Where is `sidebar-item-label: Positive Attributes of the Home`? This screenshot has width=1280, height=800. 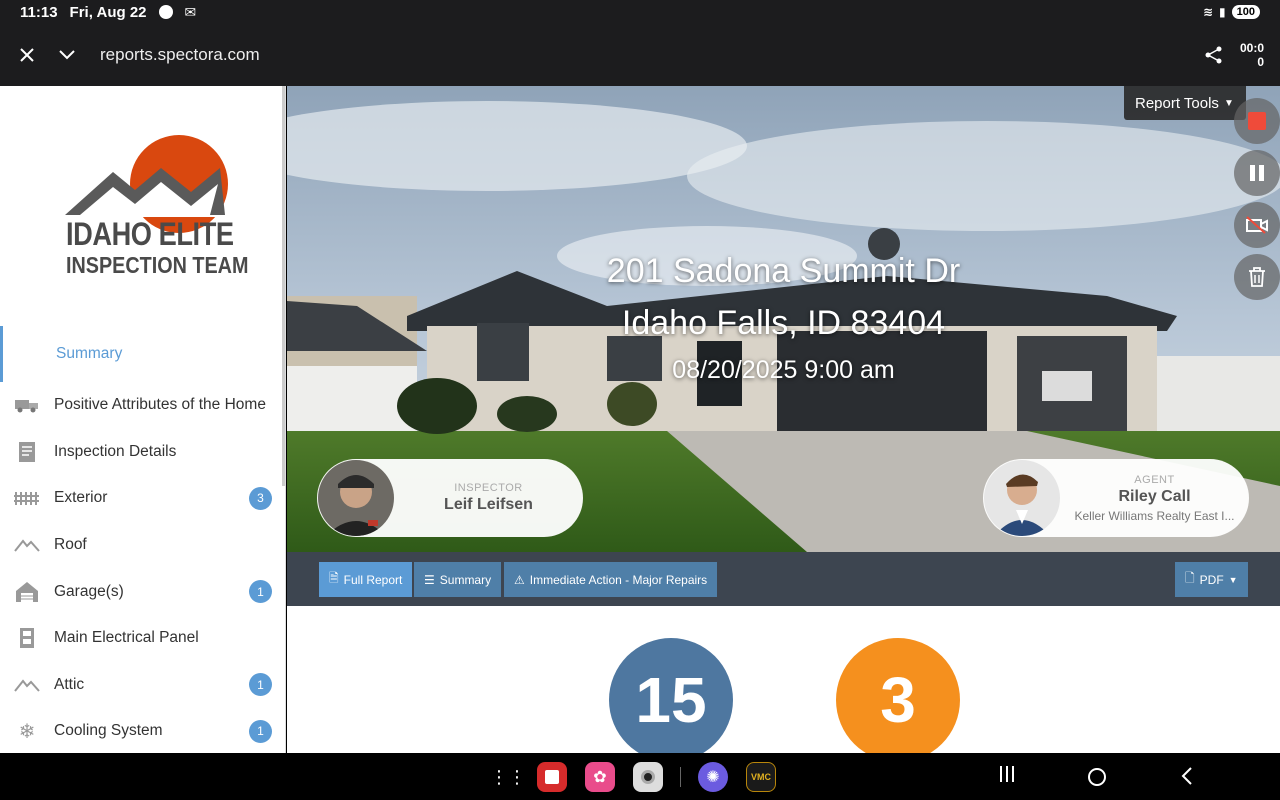 sidebar-item-label: Positive Attributes of the Home is located at coordinates (160, 405).